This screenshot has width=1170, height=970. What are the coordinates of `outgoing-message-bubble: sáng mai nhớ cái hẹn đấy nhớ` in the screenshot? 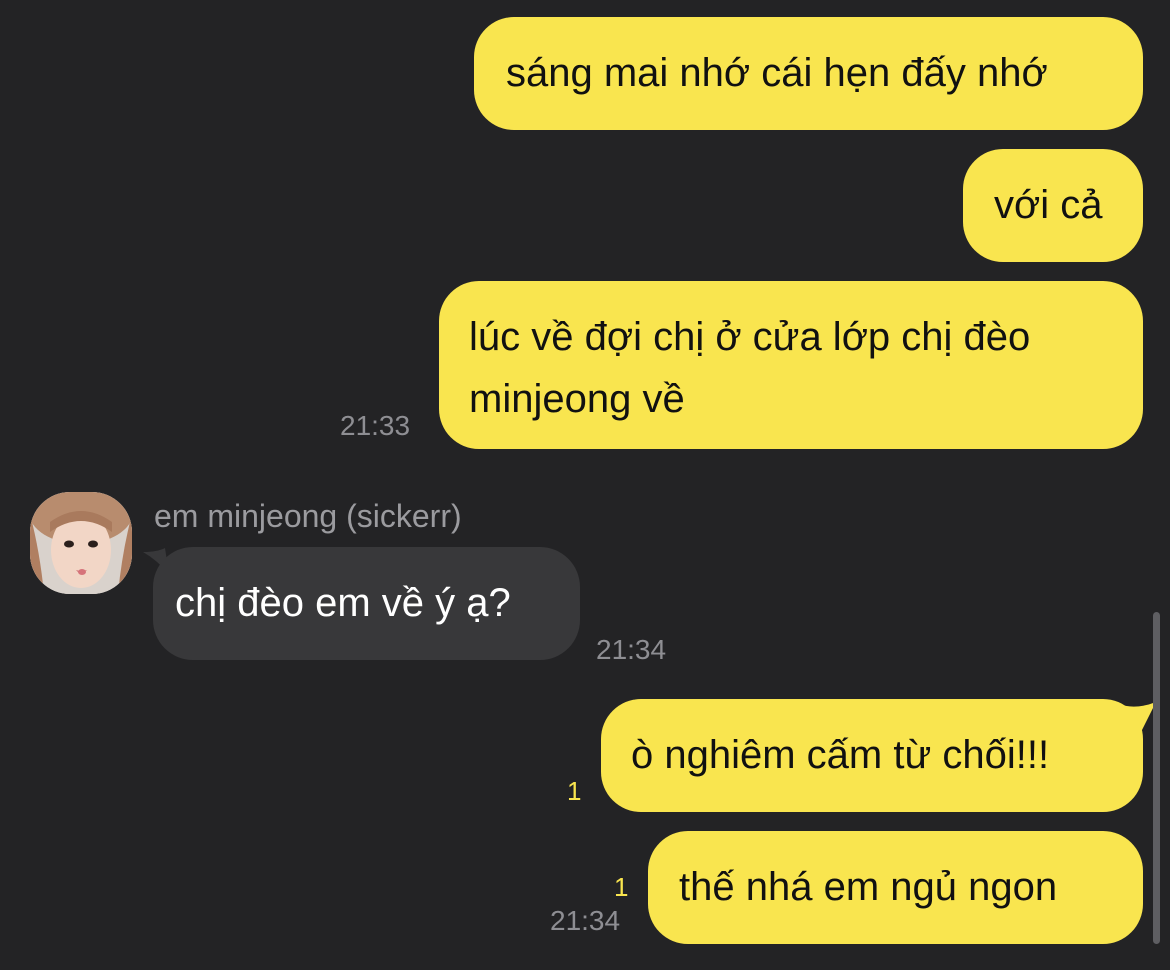 It's located at (808, 73).